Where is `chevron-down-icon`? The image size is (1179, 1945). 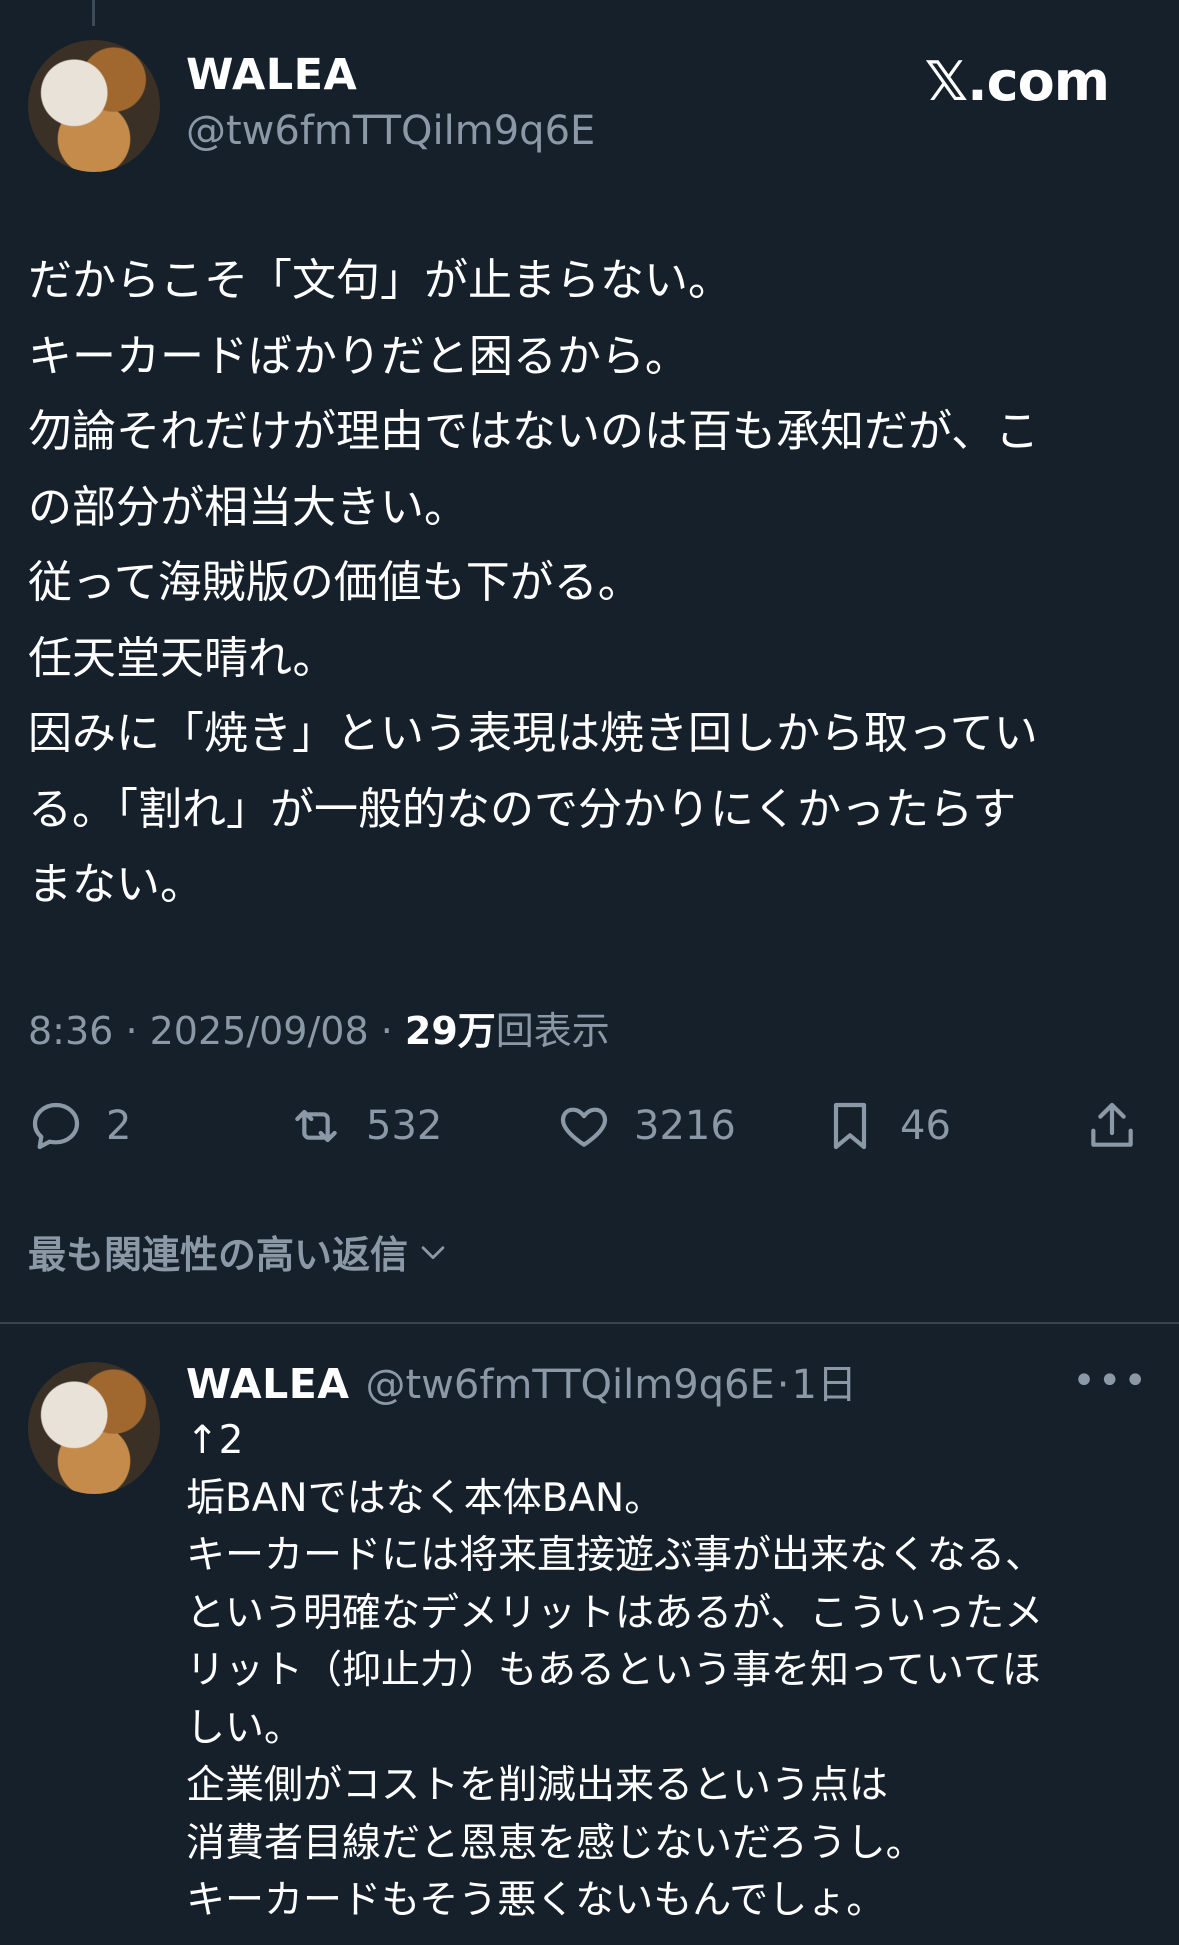
chevron-down-icon is located at coordinates (433, 1252).